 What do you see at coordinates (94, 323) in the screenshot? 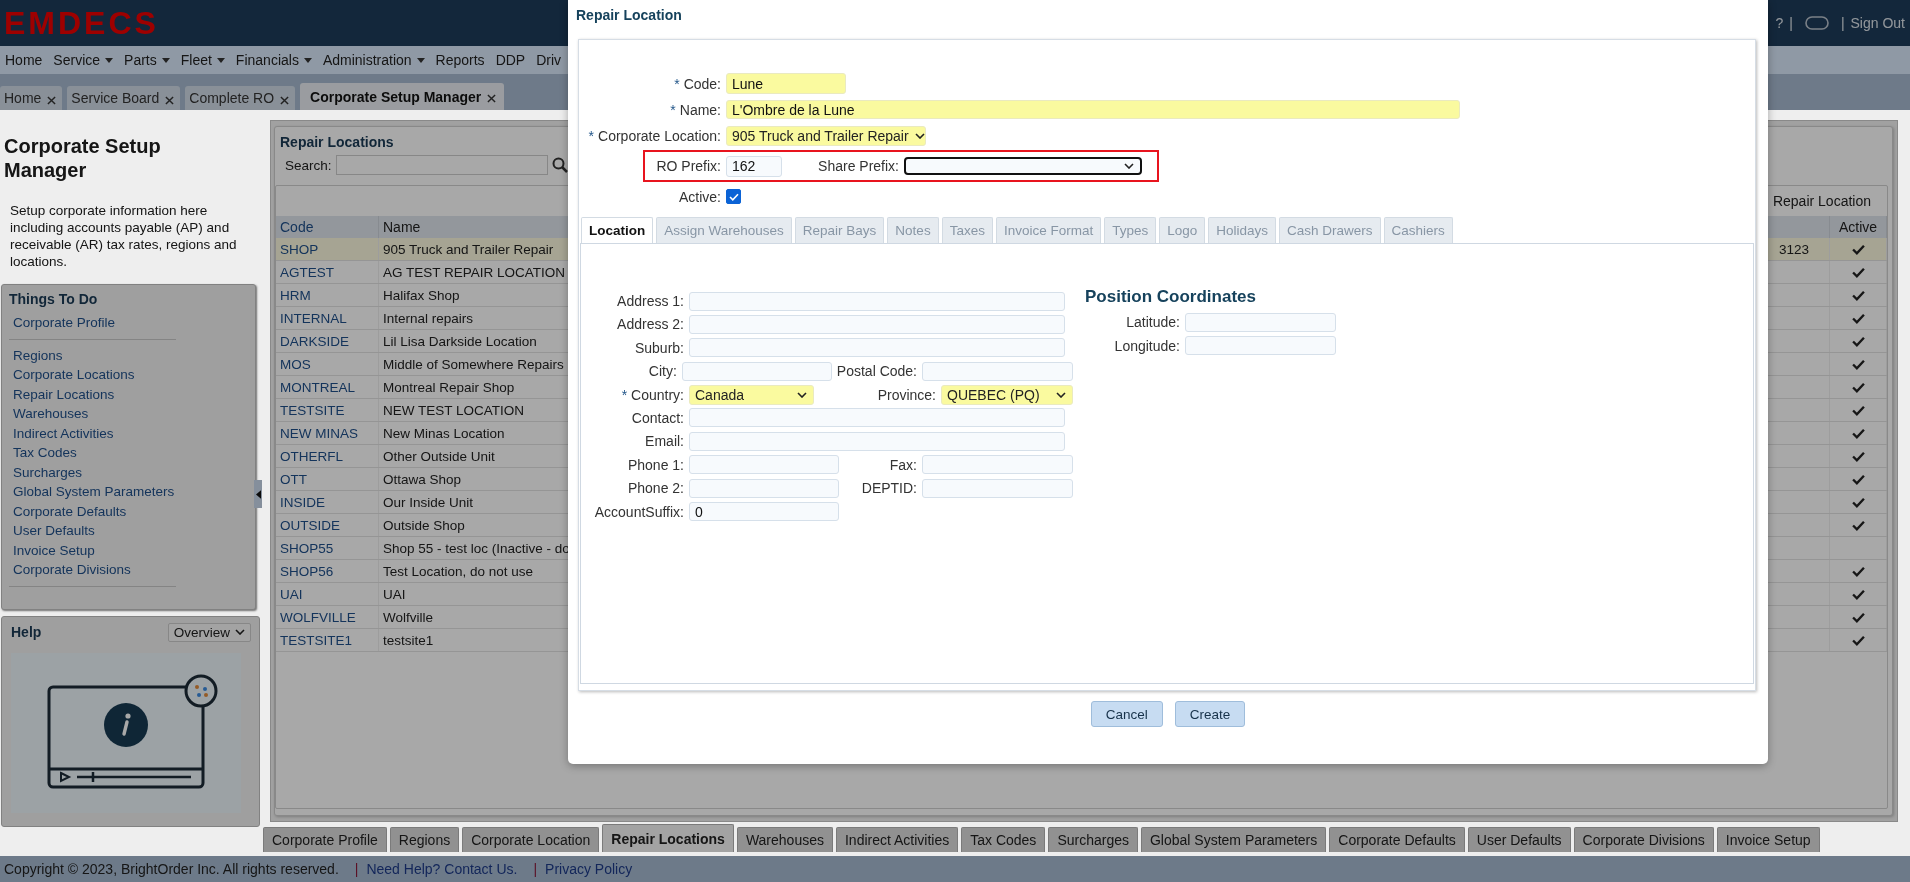
I see `sidebar-link: Corporate Profile` at bounding box center [94, 323].